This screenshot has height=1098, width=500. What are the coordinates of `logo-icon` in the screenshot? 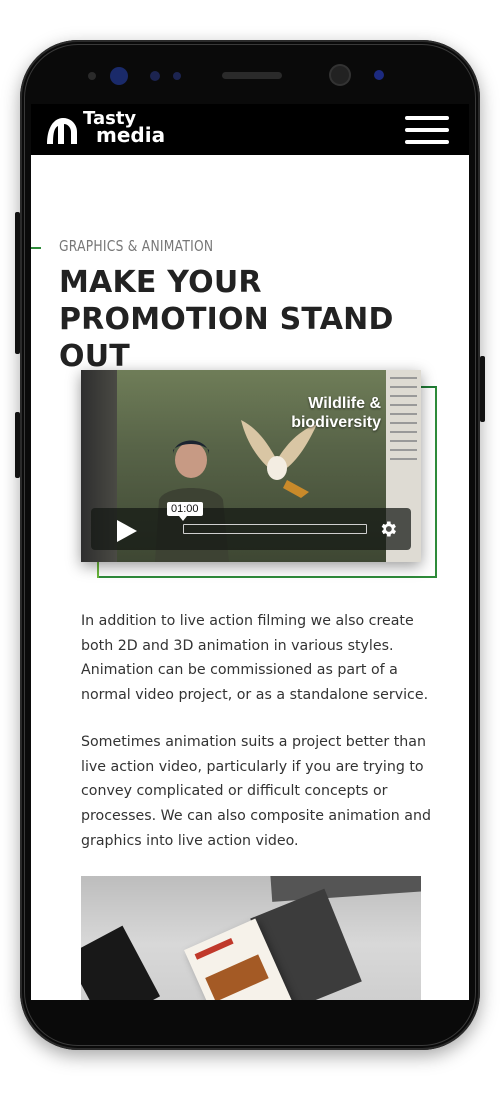 It's located at (61, 130).